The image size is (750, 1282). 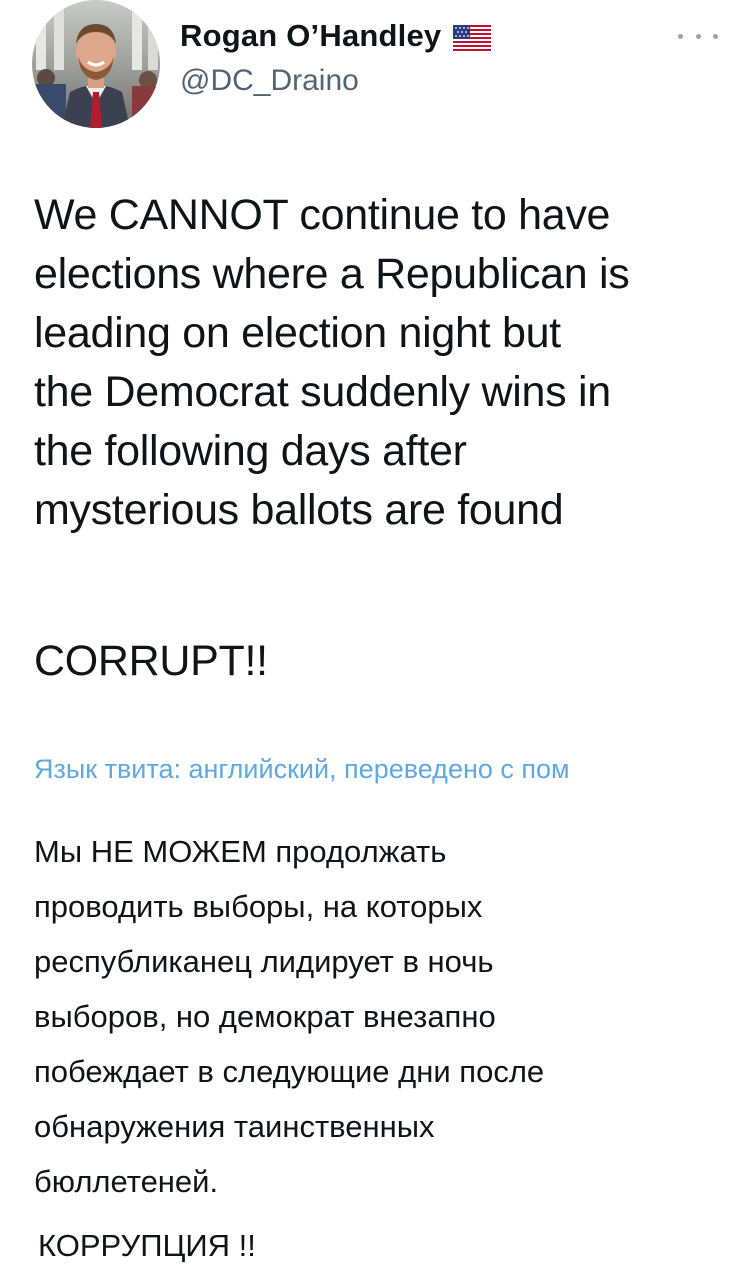 What do you see at coordinates (96, 64) in the screenshot?
I see `avatar` at bounding box center [96, 64].